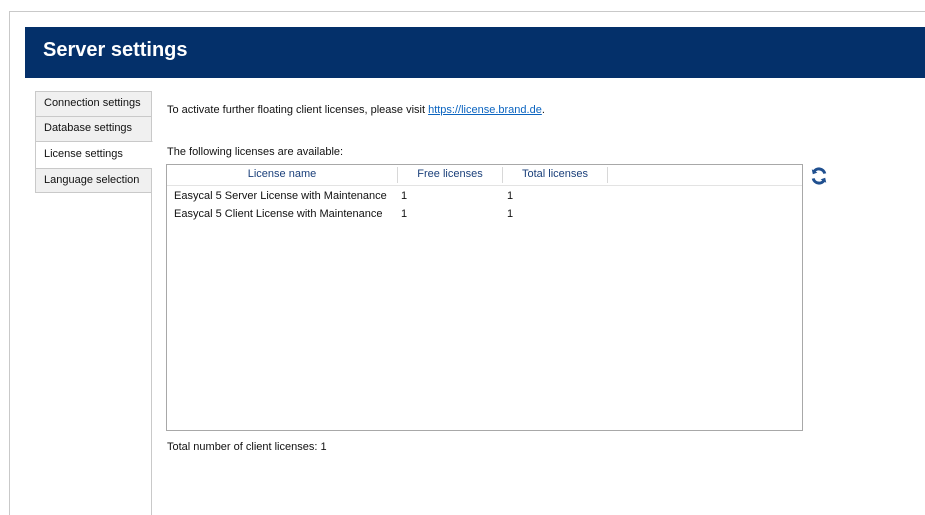 The height and width of the screenshot is (515, 925). I want to click on available-licenses-label: The following licenses are available:, so click(255, 152).